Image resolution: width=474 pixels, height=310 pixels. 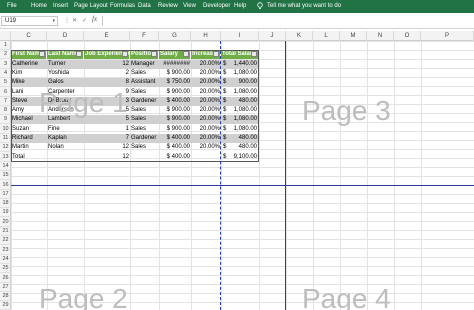 What do you see at coordinates (240, 6) in the screenshot?
I see `tab-help: Help` at bounding box center [240, 6].